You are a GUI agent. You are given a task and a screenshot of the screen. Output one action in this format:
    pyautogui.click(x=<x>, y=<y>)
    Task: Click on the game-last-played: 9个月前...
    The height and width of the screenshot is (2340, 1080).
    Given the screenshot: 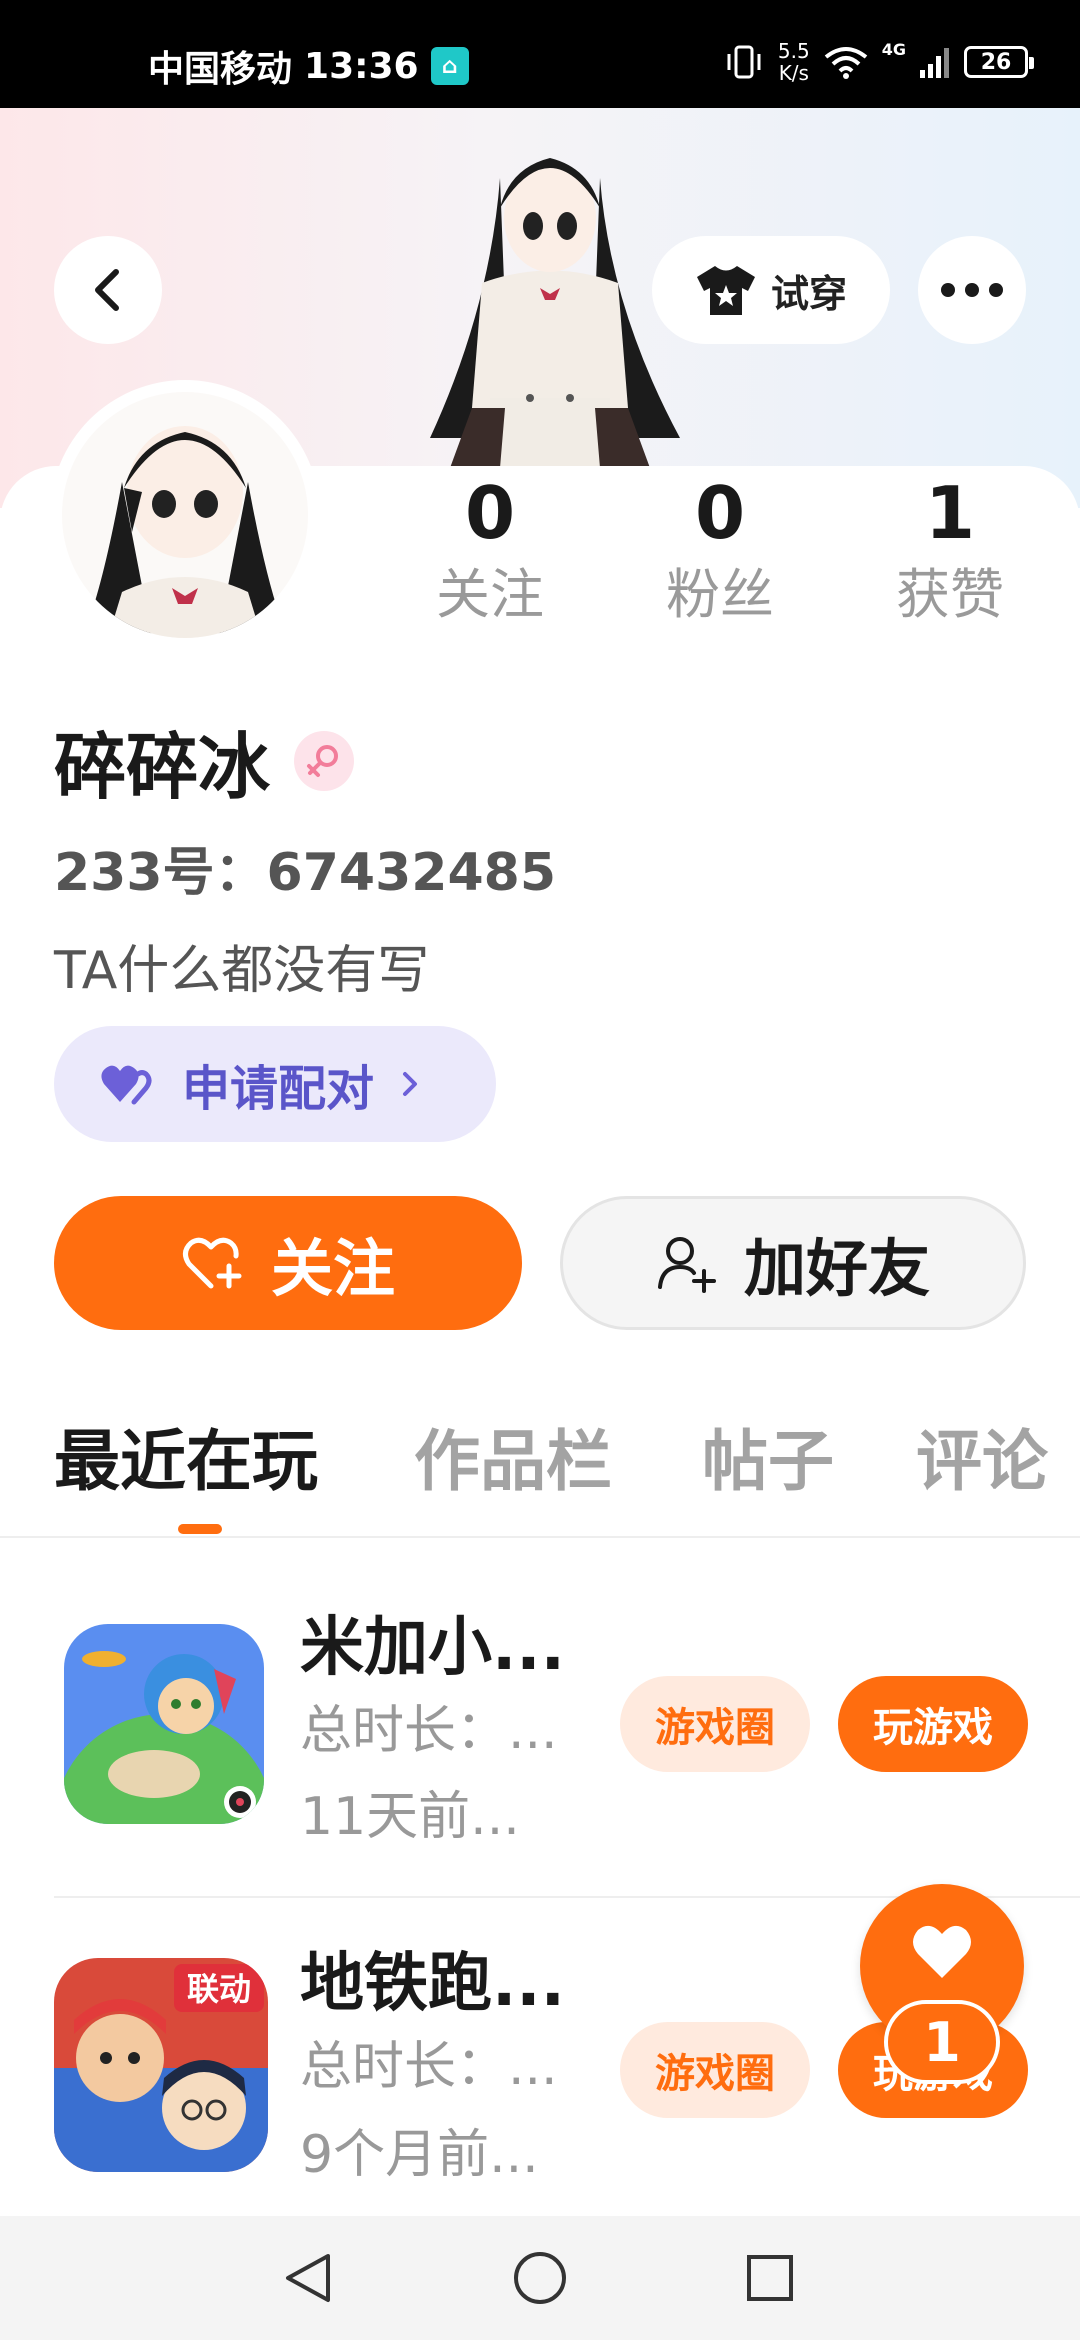 What is the action you would take?
    pyautogui.click(x=419, y=2155)
    